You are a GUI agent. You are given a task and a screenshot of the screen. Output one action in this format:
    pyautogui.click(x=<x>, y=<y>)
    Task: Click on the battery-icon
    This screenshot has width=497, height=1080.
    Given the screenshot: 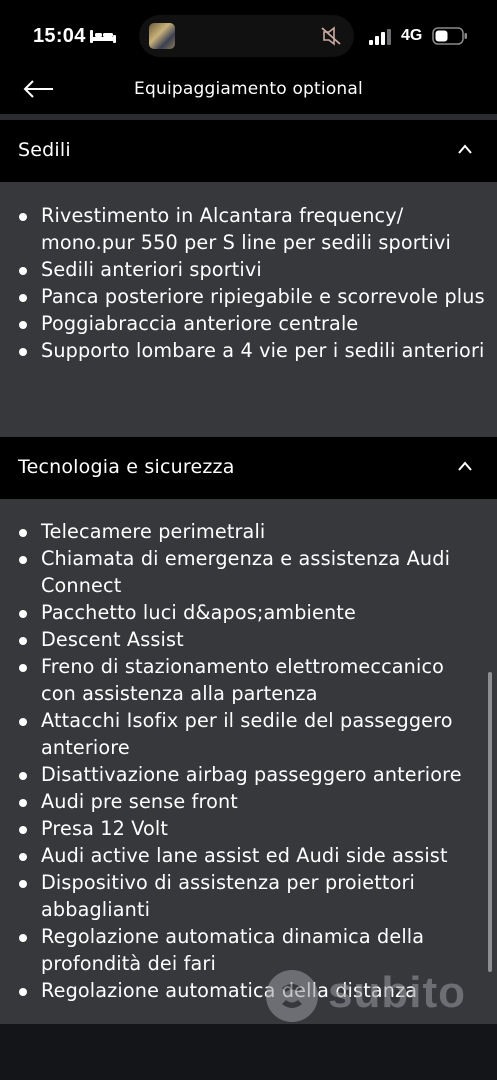 What is the action you would take?
    pyautogui.click(x=449, y=36)
    